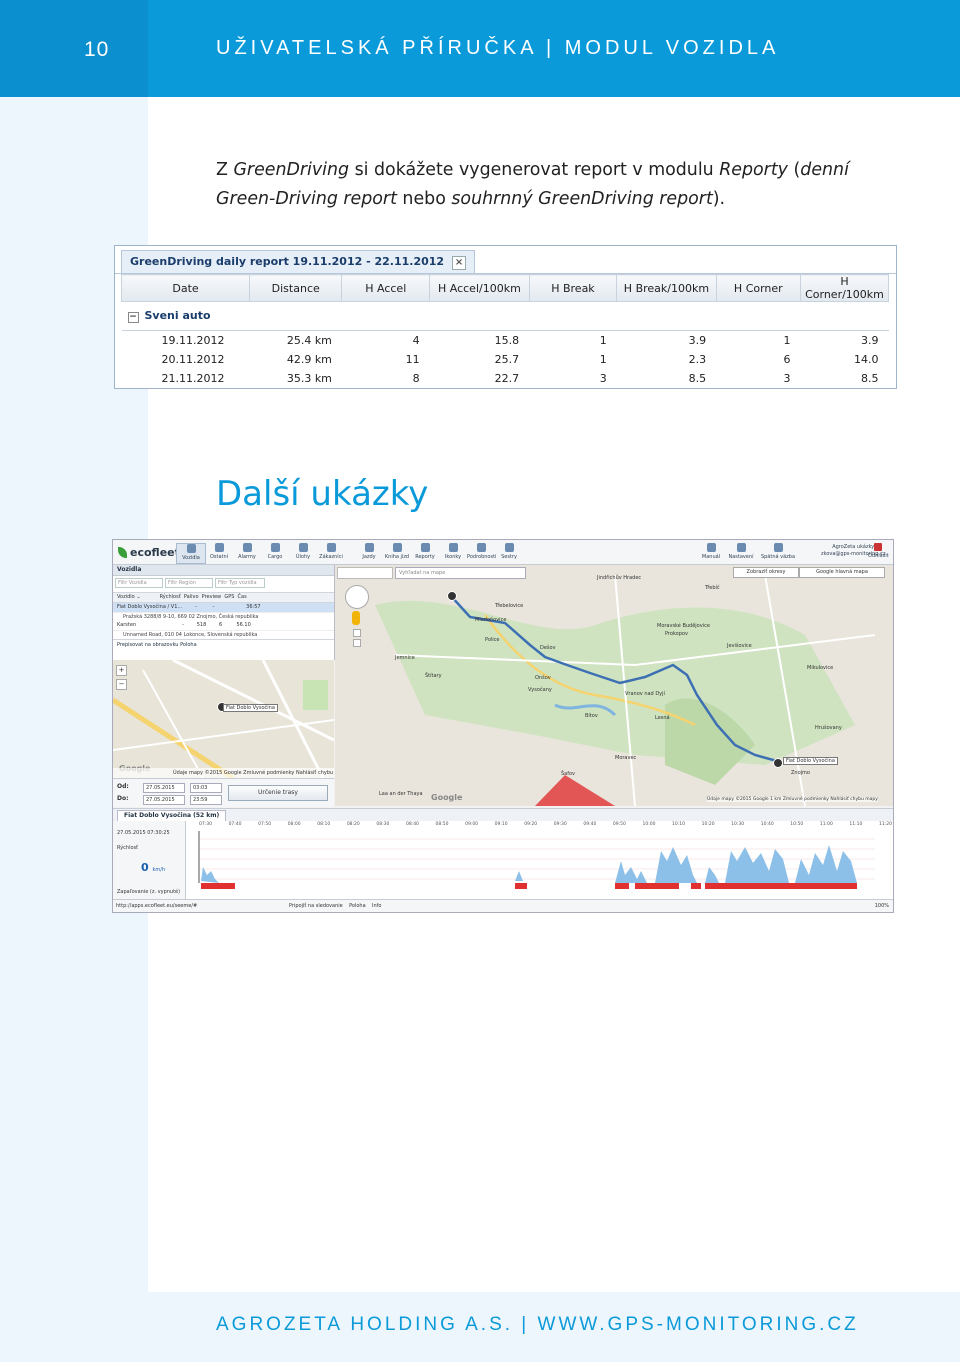  I want to click on column-header: H Break/100km, so click(666, 288).